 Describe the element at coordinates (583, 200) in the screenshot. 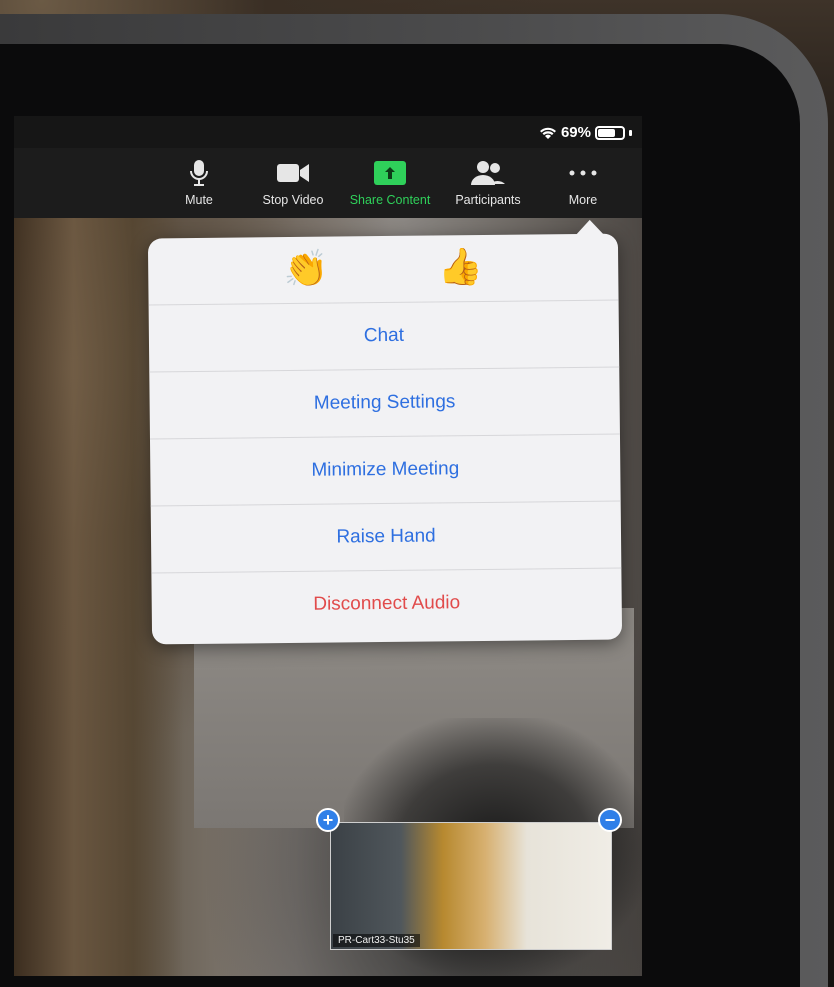

I see `more-label: More` at that location.